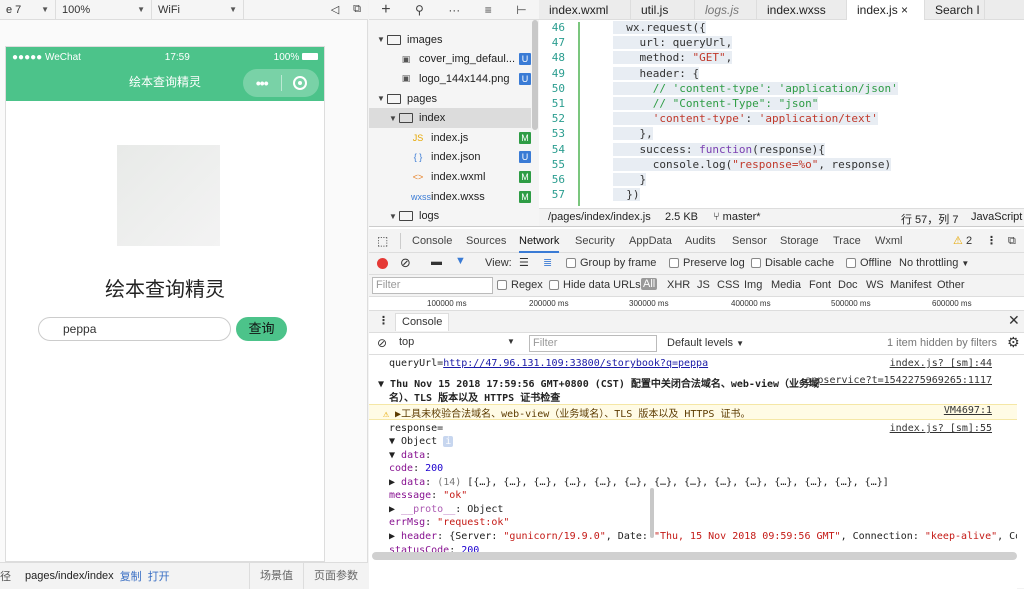 The image size is (1024, 589). What do you see at coordinates (276, 575) in the screenshot?
I see `scene-value-tab: 场景值` at bounding box center [276, 575].